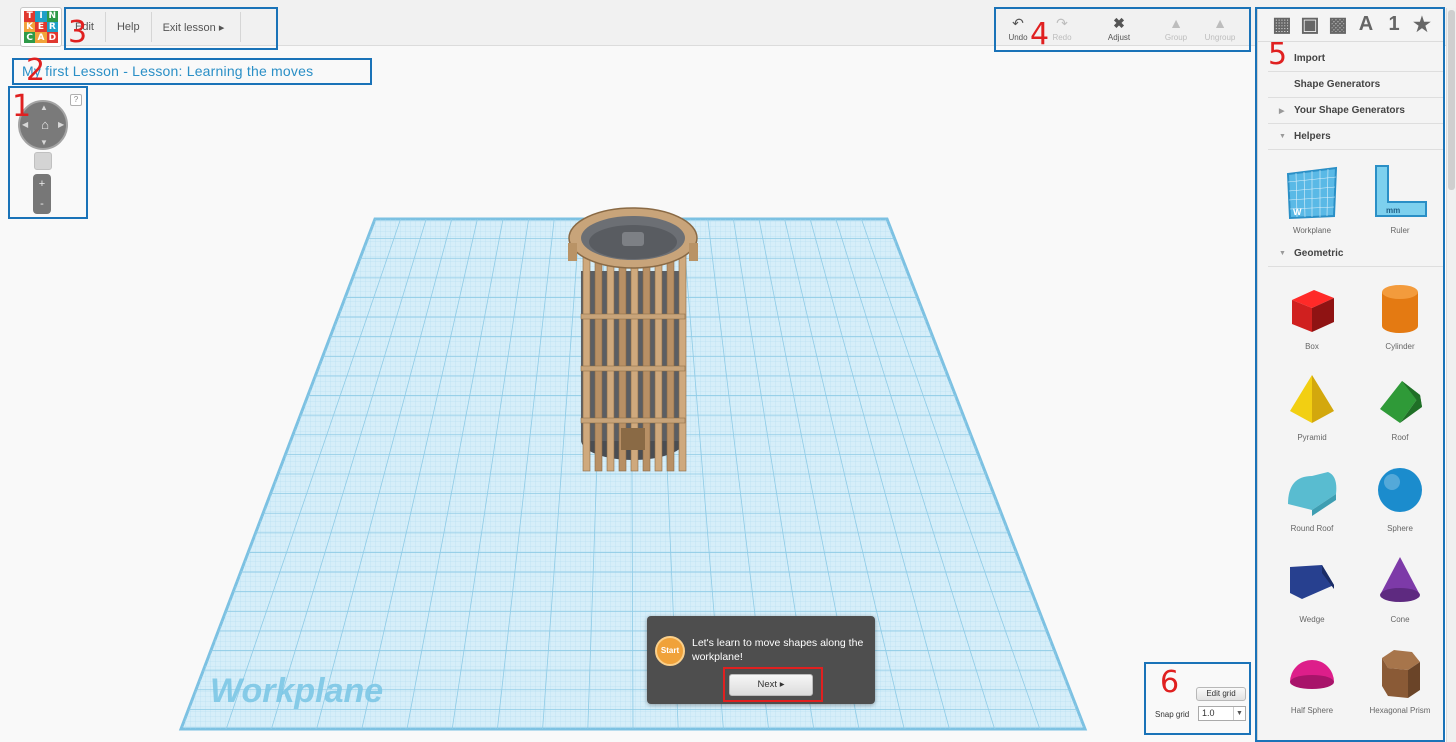 Image resolution: width=1456 pixels, height=742 pixels. What do you see at coordinates (1297, 212) in the screenshot?
I see `svg-text: W` at bounding box center [1297, 212].